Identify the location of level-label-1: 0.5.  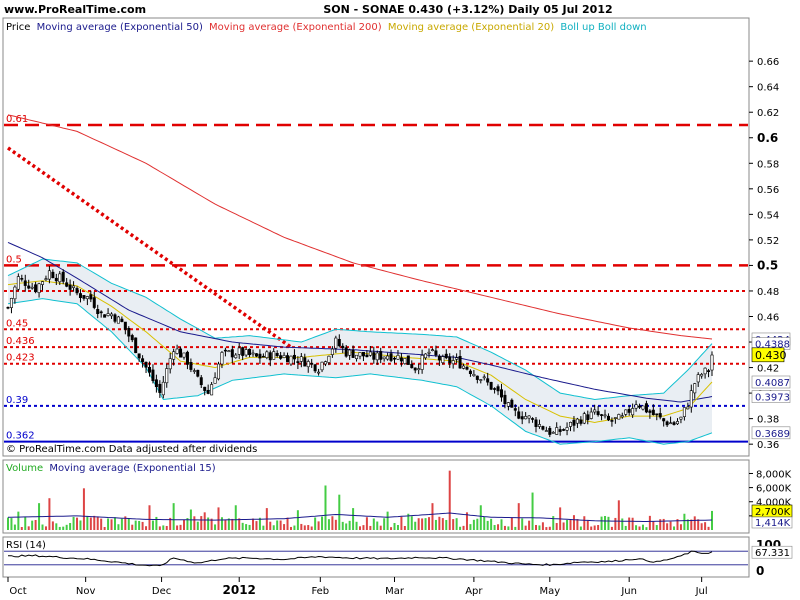
(14, 259).